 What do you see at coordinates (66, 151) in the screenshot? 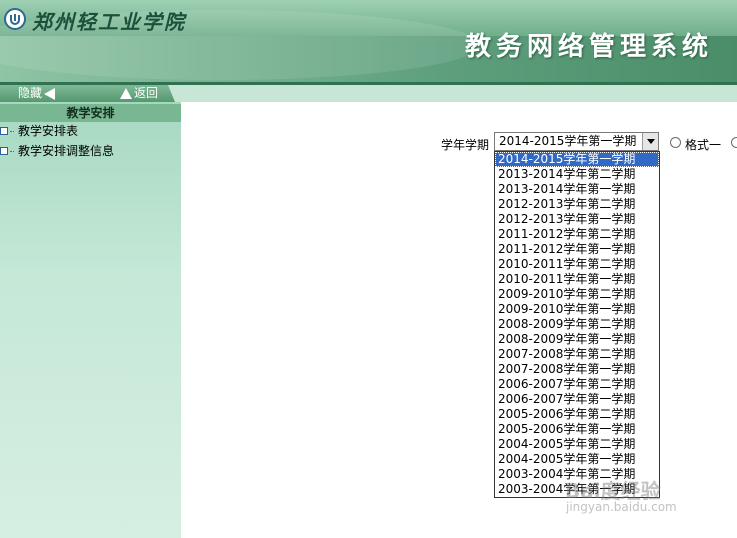
I see `sidebar-item-label: 教学安排调整信息` at bounding box center [66, 151].